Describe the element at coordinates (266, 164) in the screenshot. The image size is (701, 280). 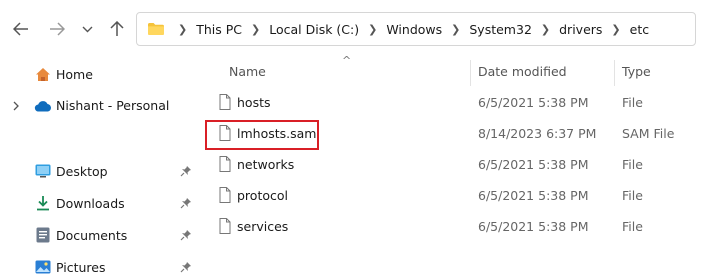
I see `file-name: networks` at that location.